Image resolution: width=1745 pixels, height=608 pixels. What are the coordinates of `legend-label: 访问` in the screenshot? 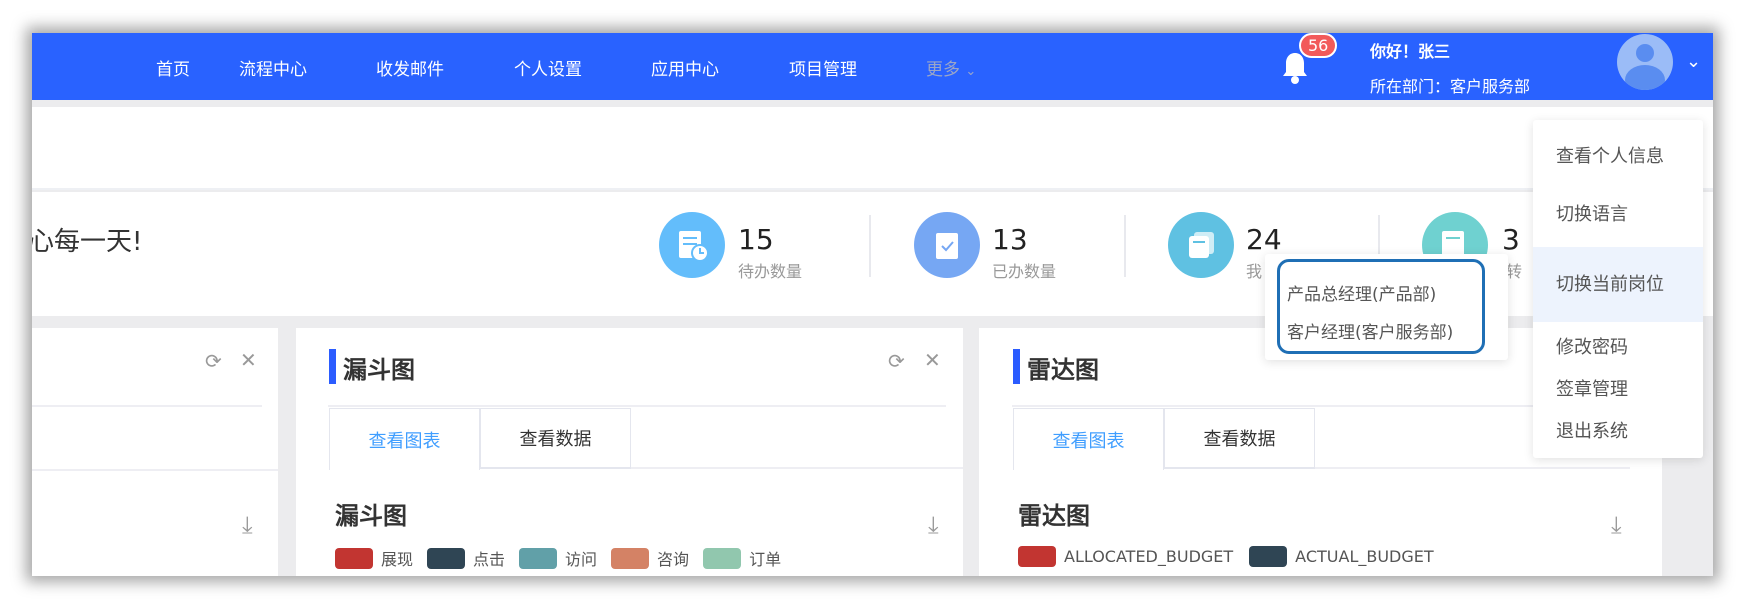 It's located at (581, 558).